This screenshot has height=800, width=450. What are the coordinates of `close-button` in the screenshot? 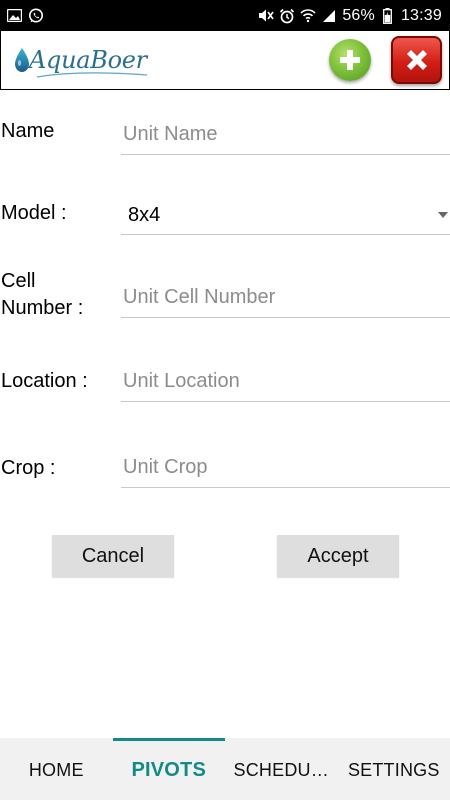 It's located at (416, 60).